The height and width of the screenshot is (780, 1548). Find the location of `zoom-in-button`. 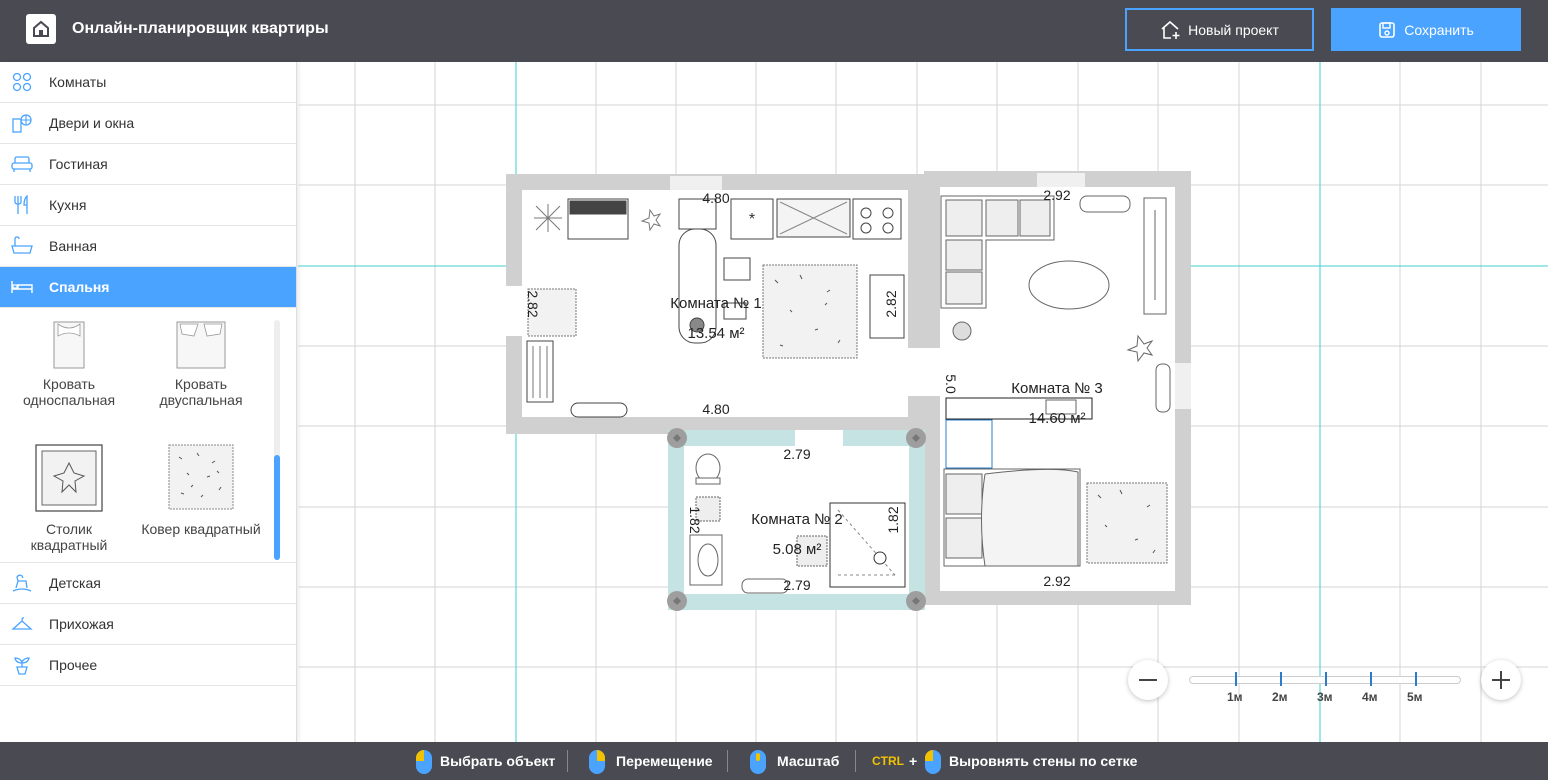

zoom-in-button is located at coordinates (1501, 680).